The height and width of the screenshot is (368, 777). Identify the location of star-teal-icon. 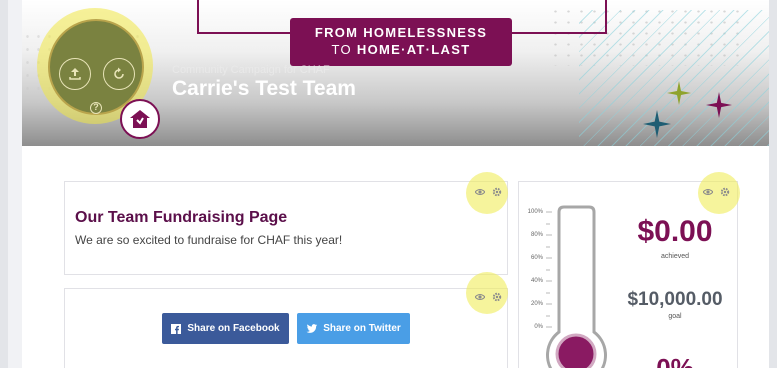
(657, 124).